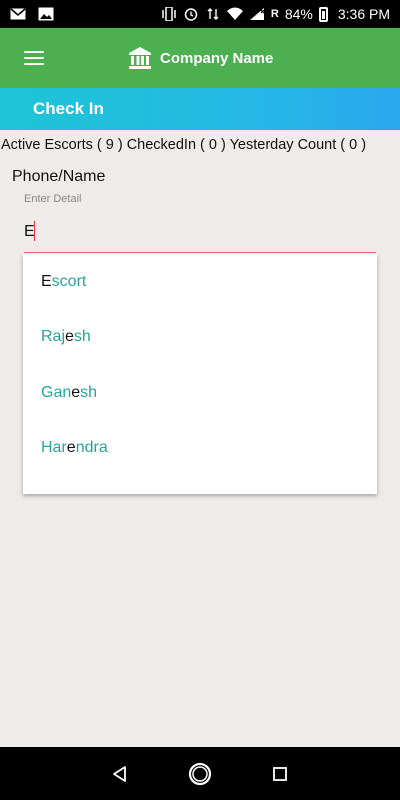  What do you see at coordinates (257, 14) in the screenshot?
I see `signal-icon` at bounding box center [257, 14].